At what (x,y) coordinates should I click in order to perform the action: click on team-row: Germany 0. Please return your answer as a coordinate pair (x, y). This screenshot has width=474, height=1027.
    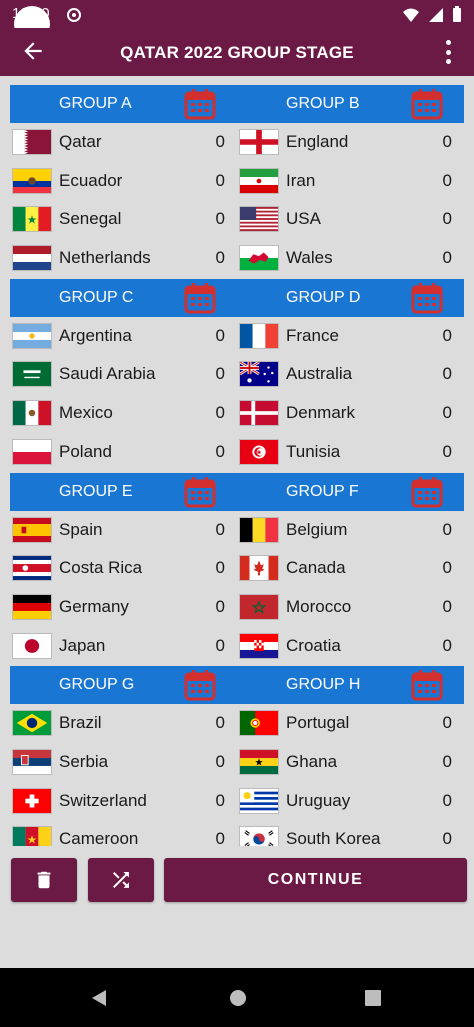
    Looking at the image, I should click on (123, 607).